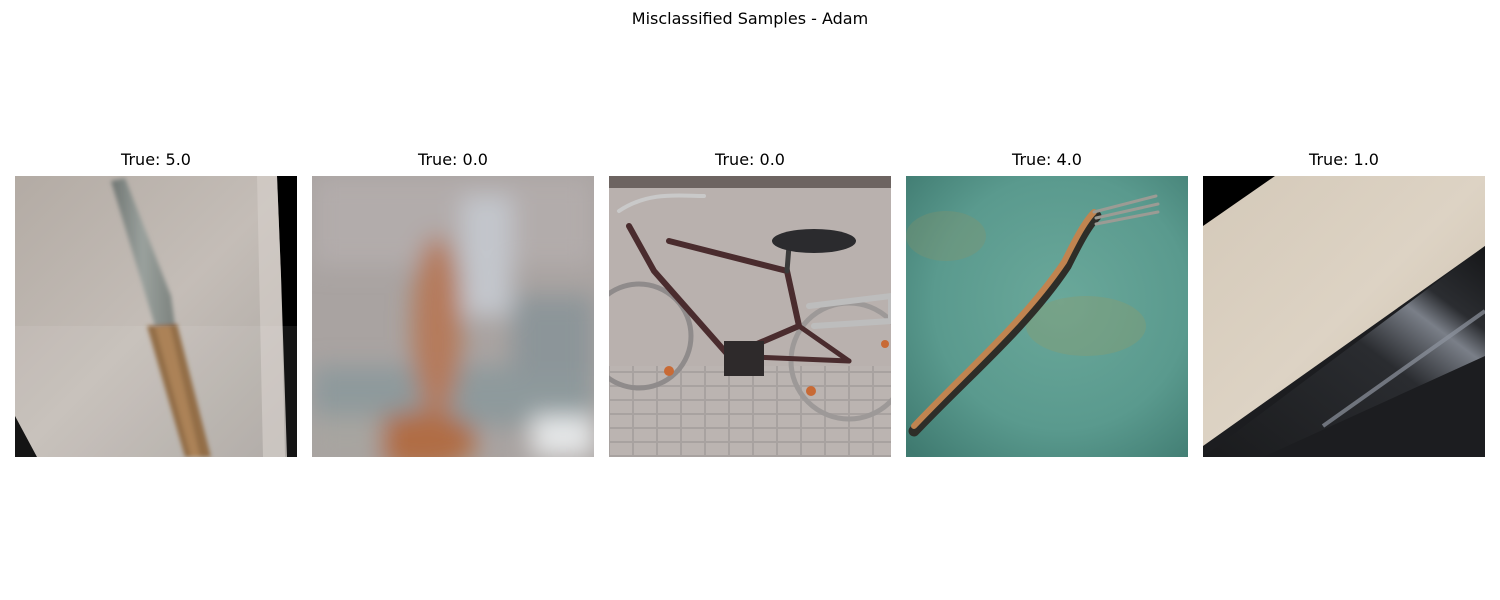  I want to click on sample-true-label: True: 1.0, so click(1344, 159).